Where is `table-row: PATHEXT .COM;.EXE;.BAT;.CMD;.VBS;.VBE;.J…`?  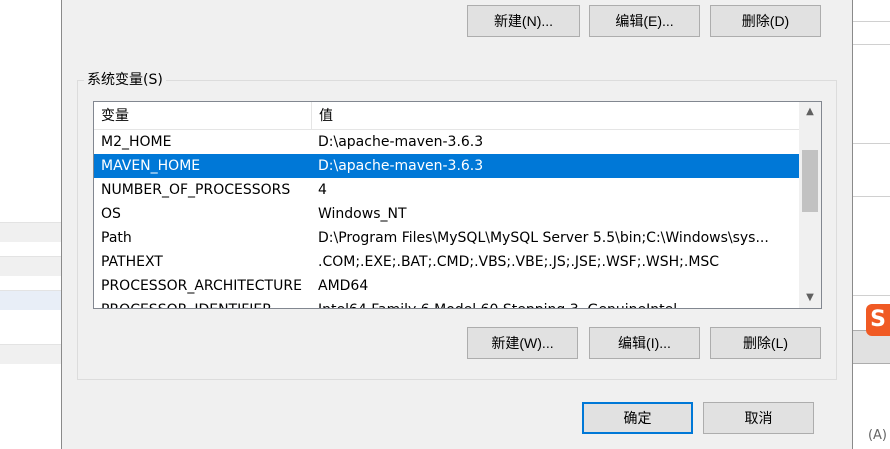
table-row: PATHEXT .COM;.EXE;.BAT;.CMD;.VBS;.VBE;.J… is located at coordinates (446, 262).